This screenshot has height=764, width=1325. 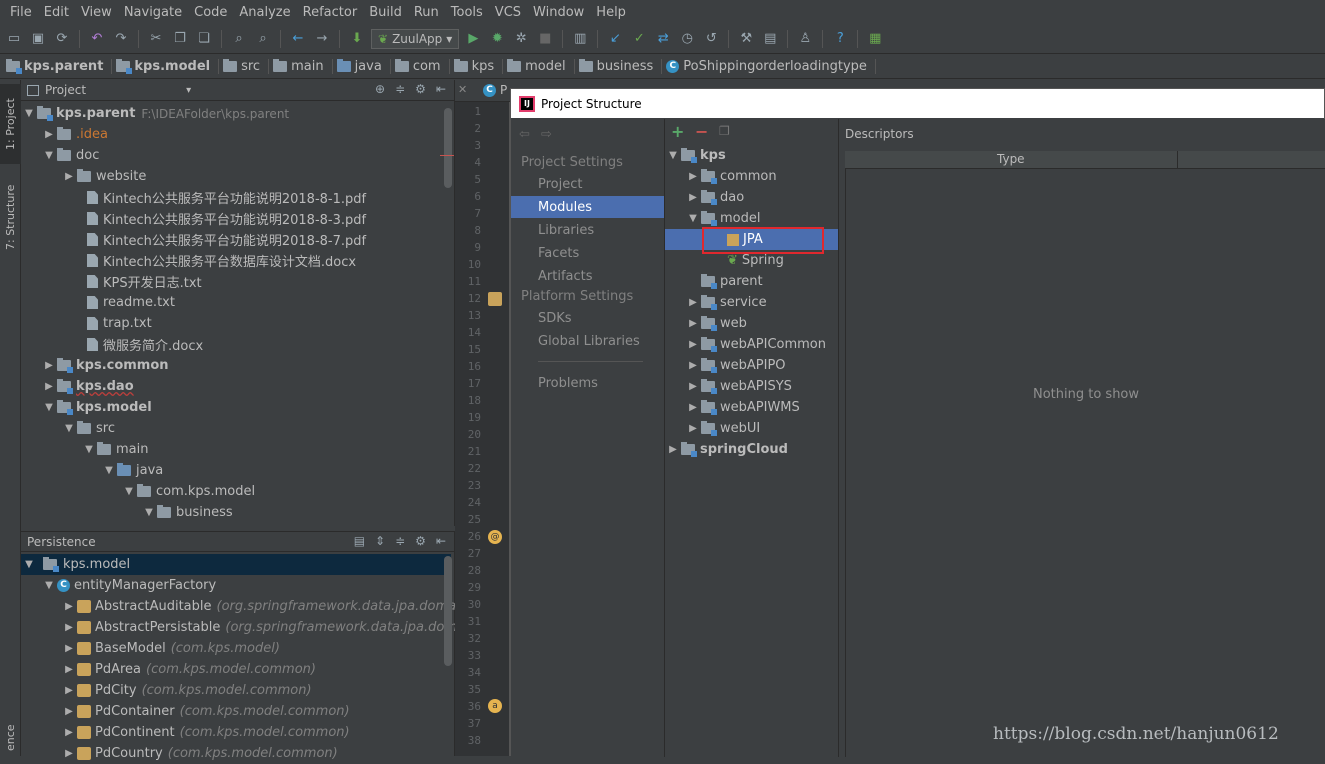 I want to click on nav-problems: Problems, so click(x=587, y=383).